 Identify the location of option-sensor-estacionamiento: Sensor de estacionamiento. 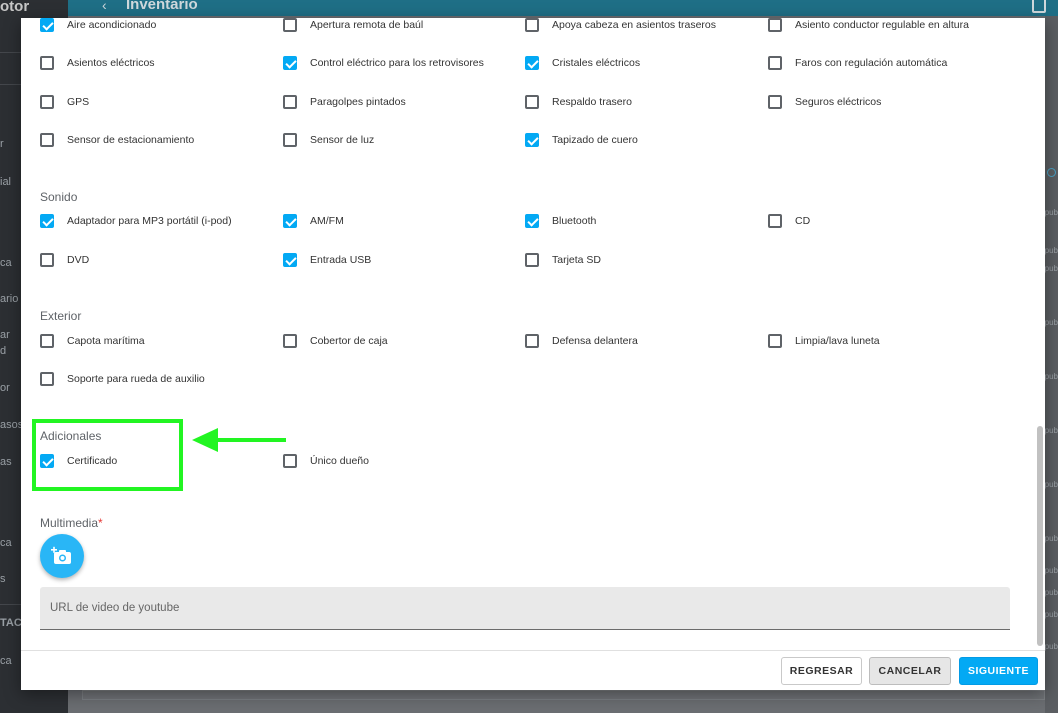
(117, 140).